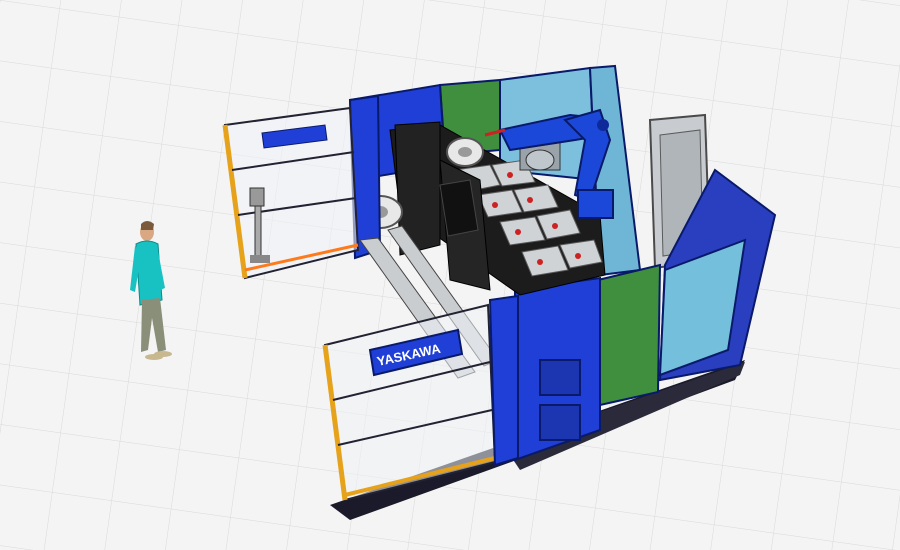 This screenshot has width=900, height=550. I want to click on front-blue-post, so click(503, 380).